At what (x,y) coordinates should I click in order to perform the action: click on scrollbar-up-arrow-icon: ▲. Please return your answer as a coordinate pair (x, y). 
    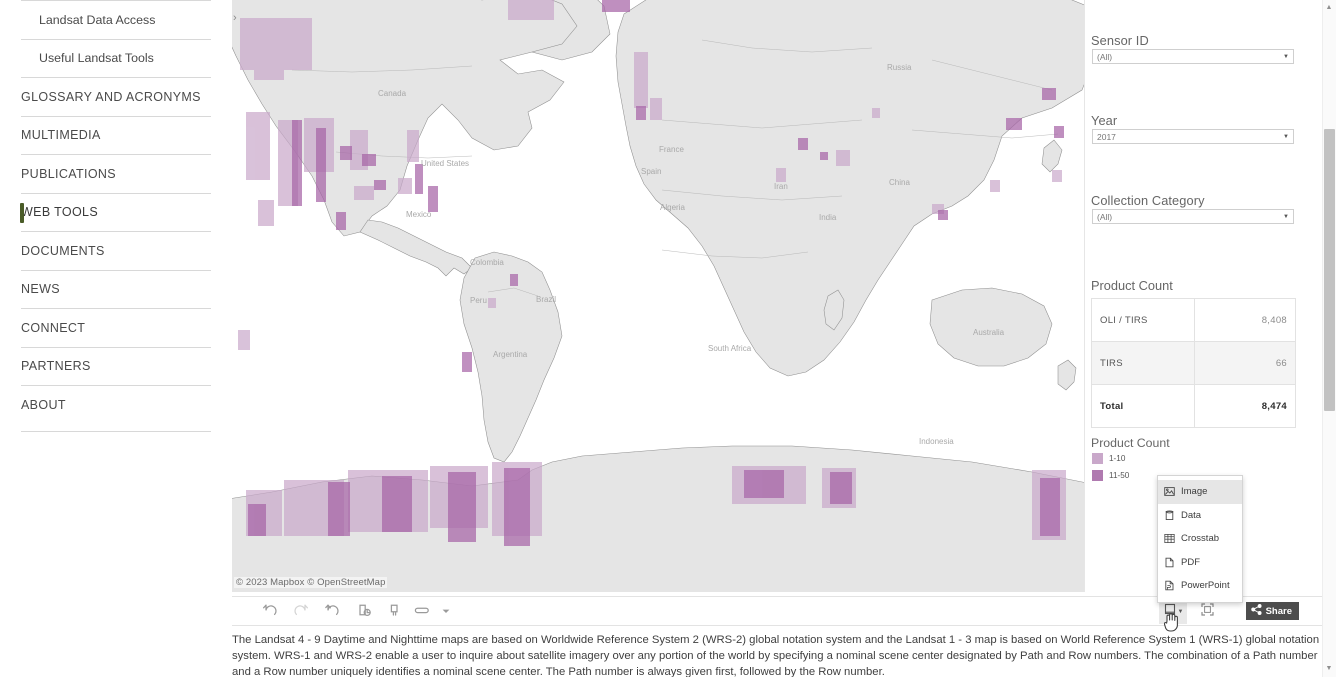
    Looking at the image, I should click on (1329, 8).